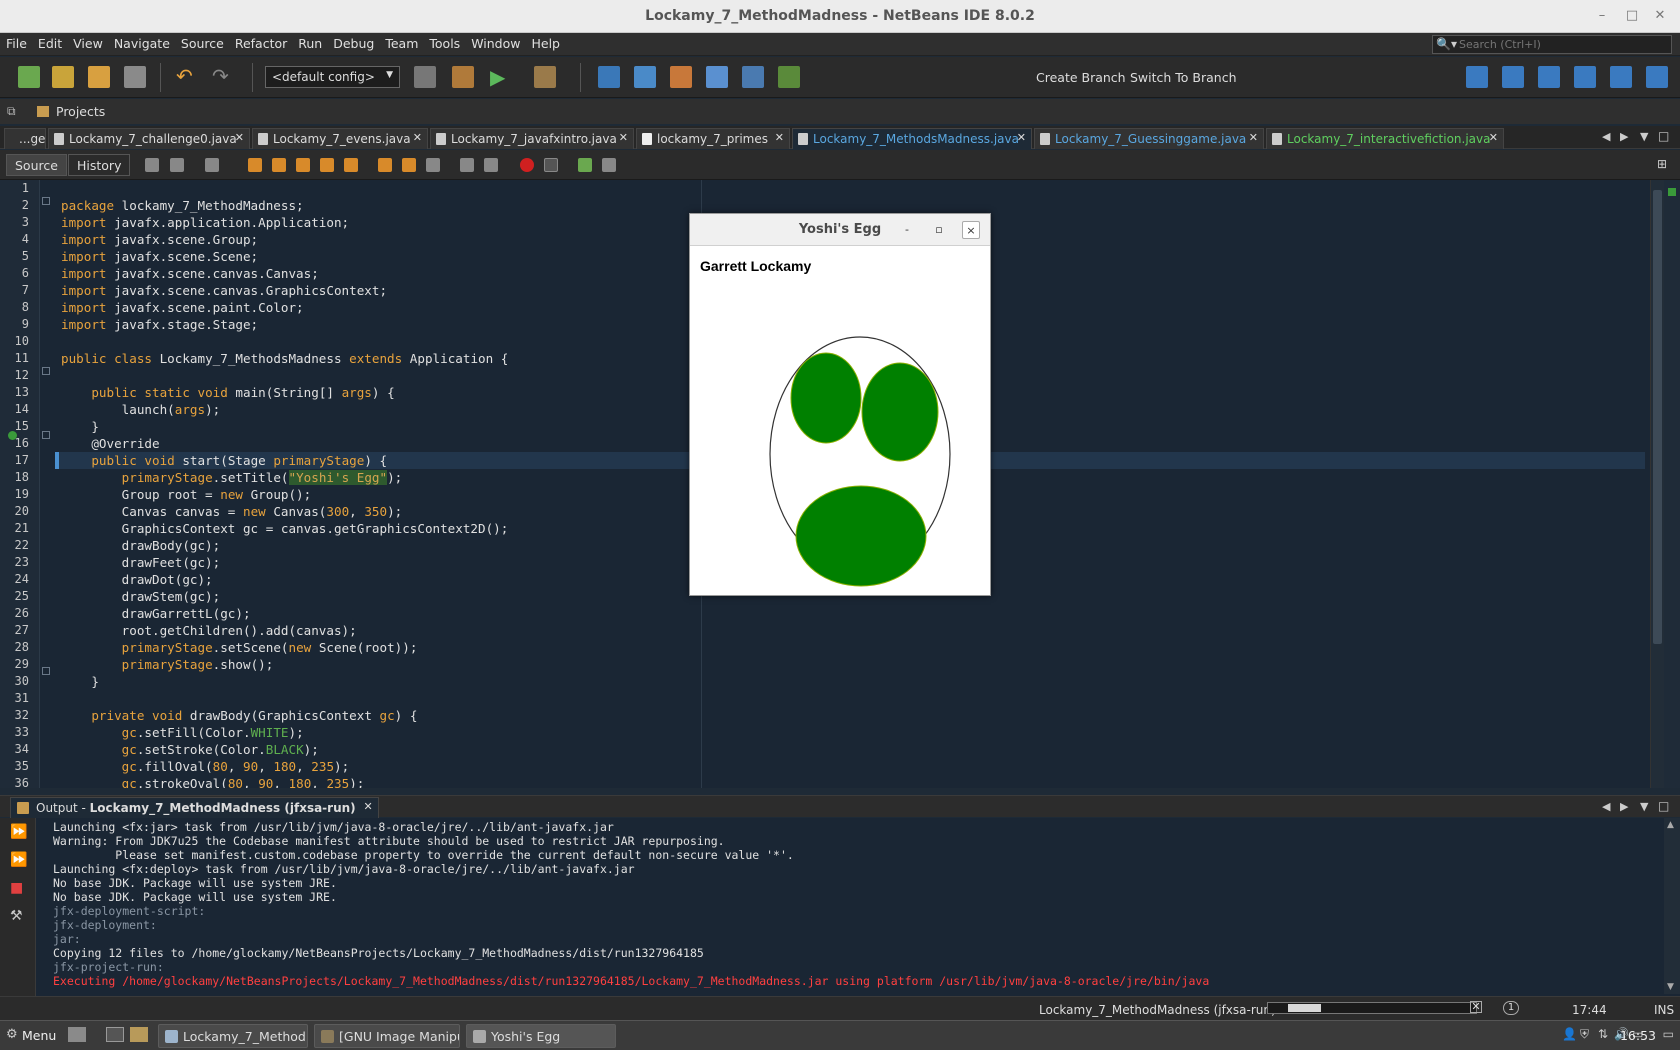  I want to click on scroll-up-icon: ▲, so click(1670, 825).